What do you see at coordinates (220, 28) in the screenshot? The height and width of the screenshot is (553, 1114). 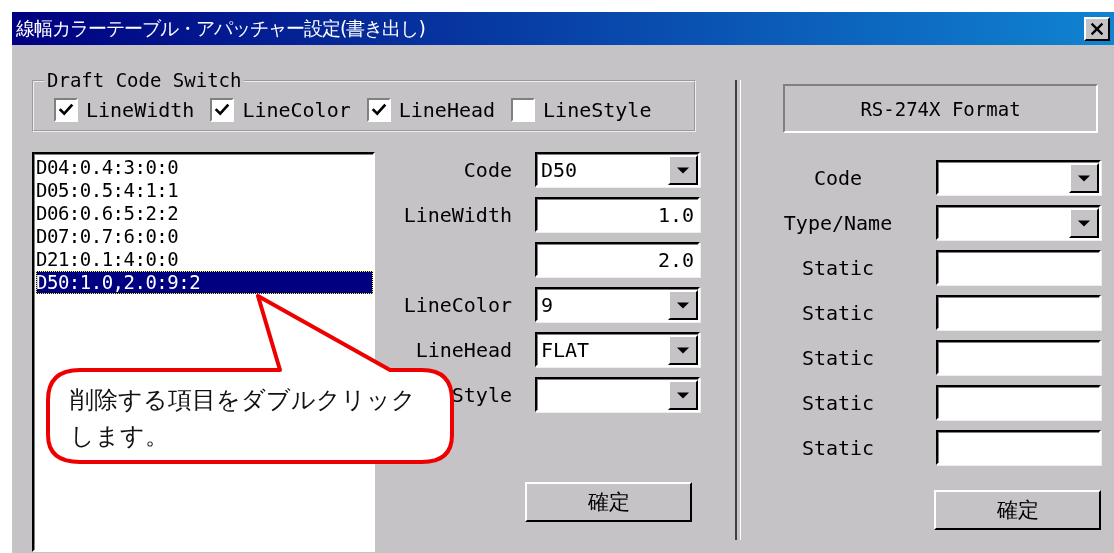 I see `window-title: 線幅カラーテーブル・アパッチャー設定(書き出し)` at bounding box center [220, 28].